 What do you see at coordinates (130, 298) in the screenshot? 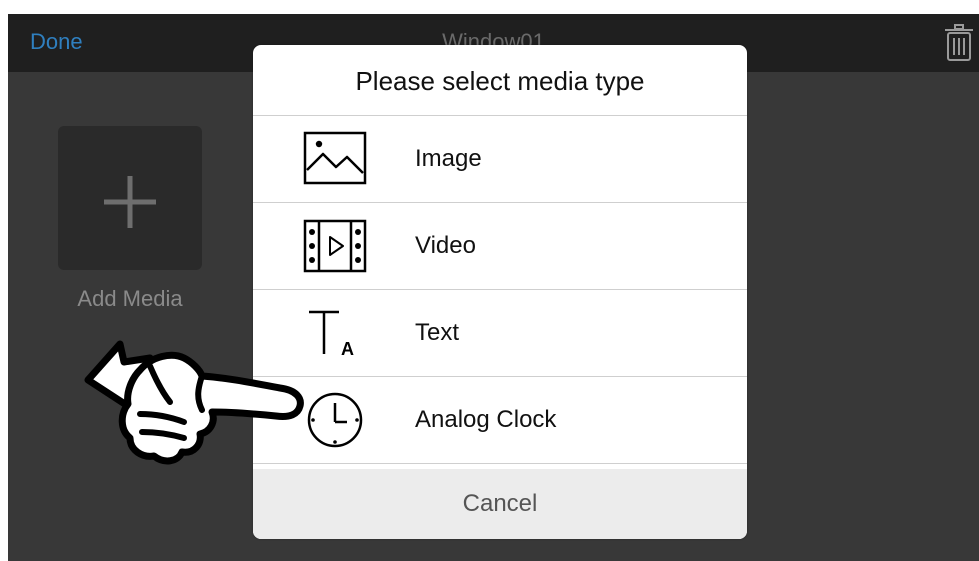
I see `add-media-label: Add Media` at bounding box center [130, 298].